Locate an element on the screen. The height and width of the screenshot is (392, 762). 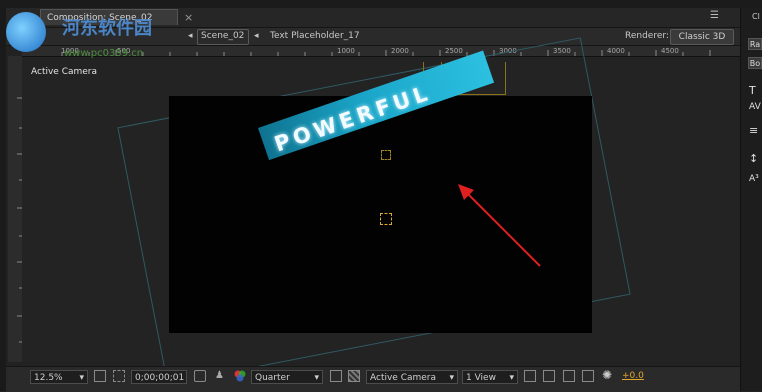
exposure-reset-icon: ✺ is located at coordinates (607, 375).